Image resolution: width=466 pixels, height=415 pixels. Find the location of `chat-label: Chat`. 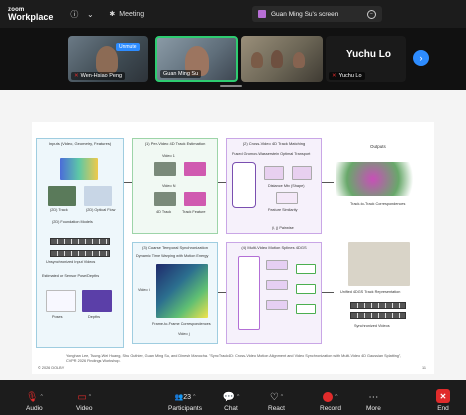

chat-label: Chat is located at coordinates (231, 408).